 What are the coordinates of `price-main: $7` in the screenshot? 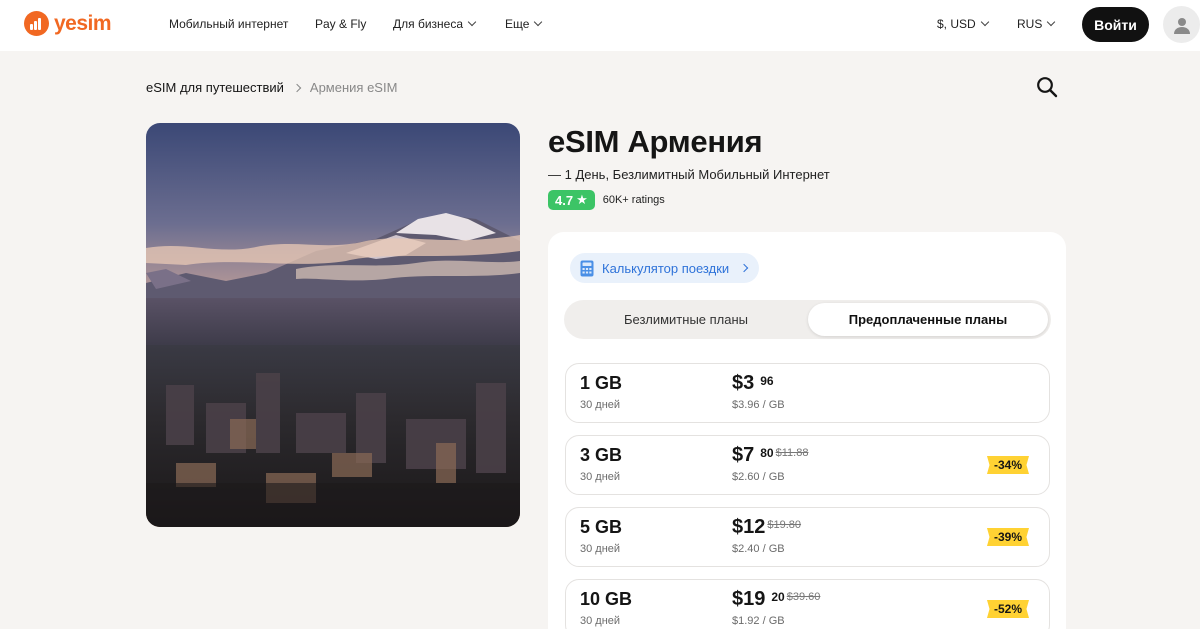 It's located at (743, 455).